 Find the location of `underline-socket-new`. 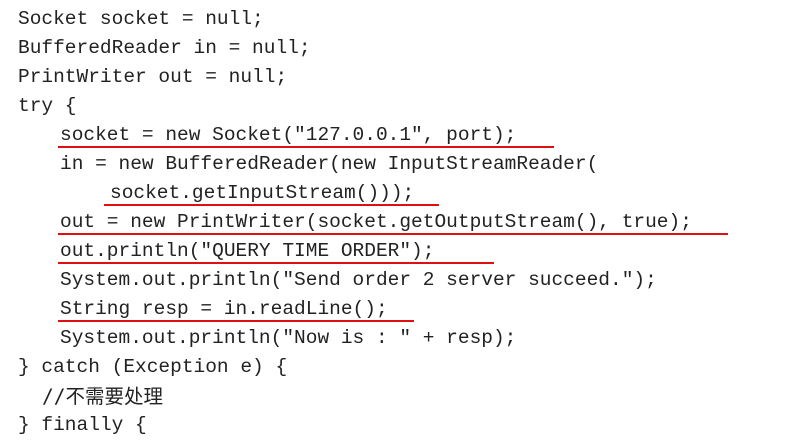

underline-socket-new is located at coordinates (306, 147).